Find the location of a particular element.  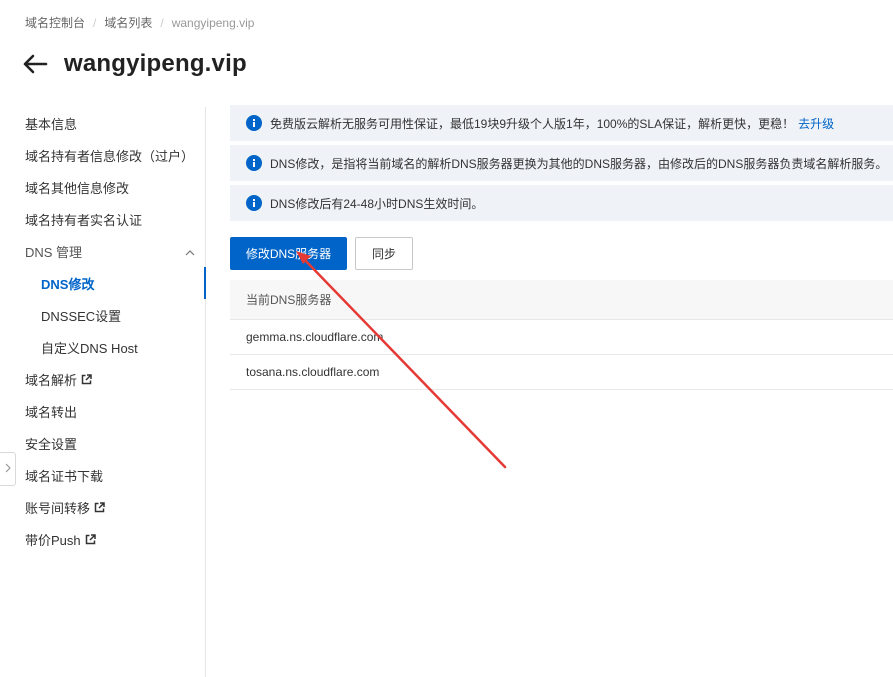

table-row: gemma.ns.cloudflare.com is located at coordinates (561, 337).